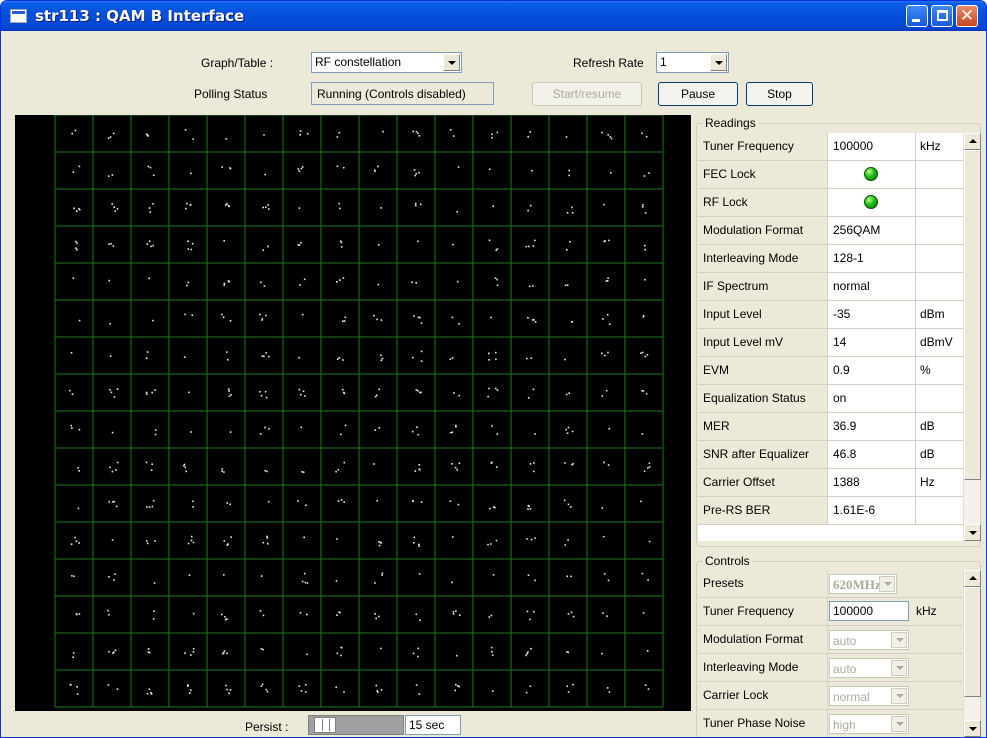 This screenshot has height=738, width=987. Describe the element at coordinates (942, 16) in the screenshot. I see `maximize-button` at that location.